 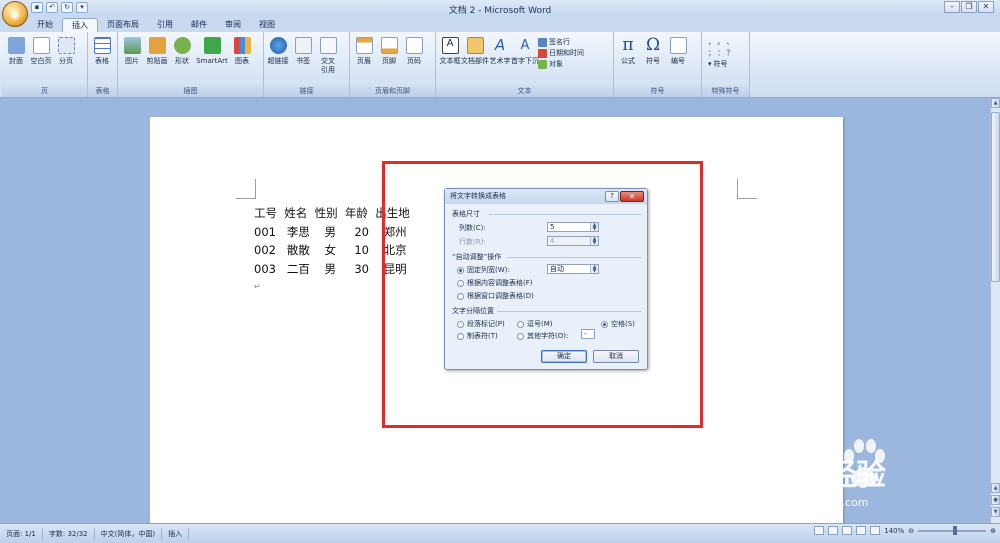 What do you see at coordinates (392, 91) in the screenshot?
I see `group-label-header-footer: 页眉和页脚` at bounding box center [392, 91].